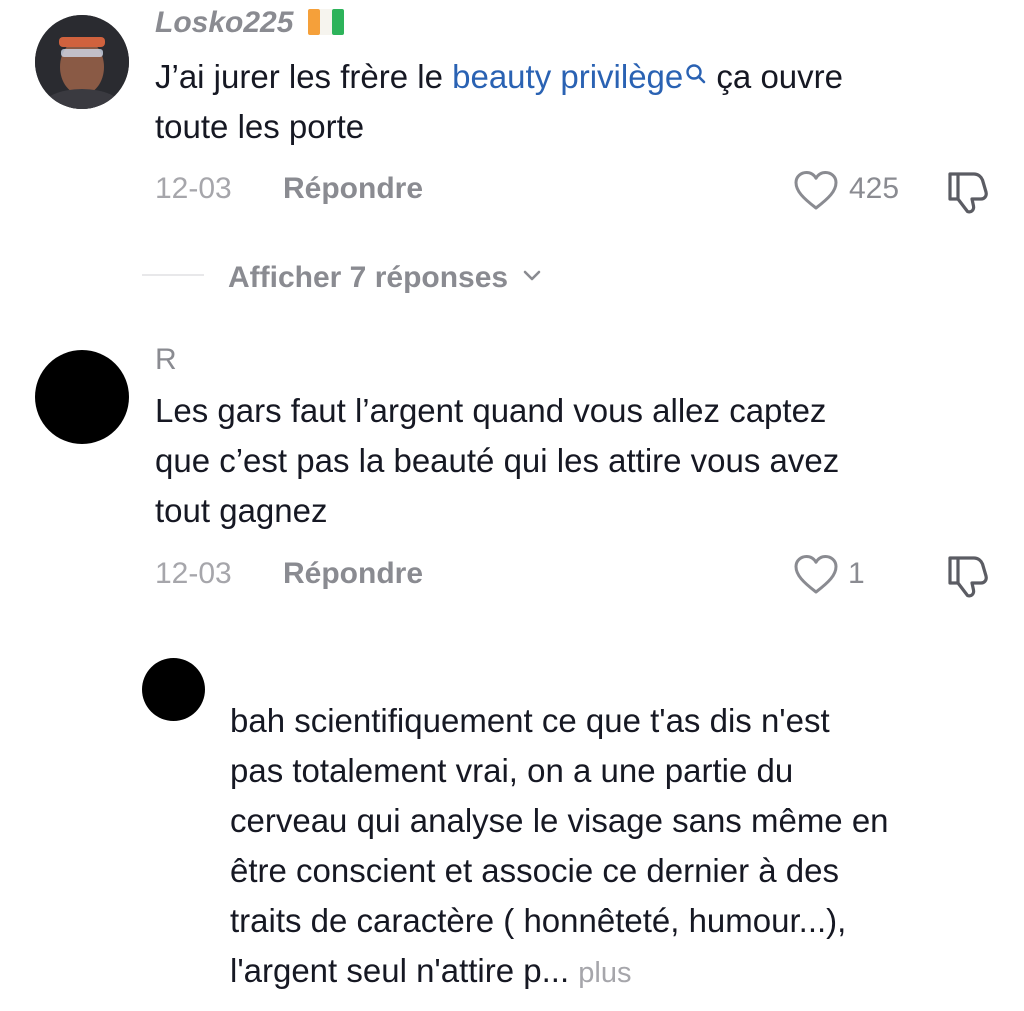  I want to click on avatar-photo, so click(82, 62).